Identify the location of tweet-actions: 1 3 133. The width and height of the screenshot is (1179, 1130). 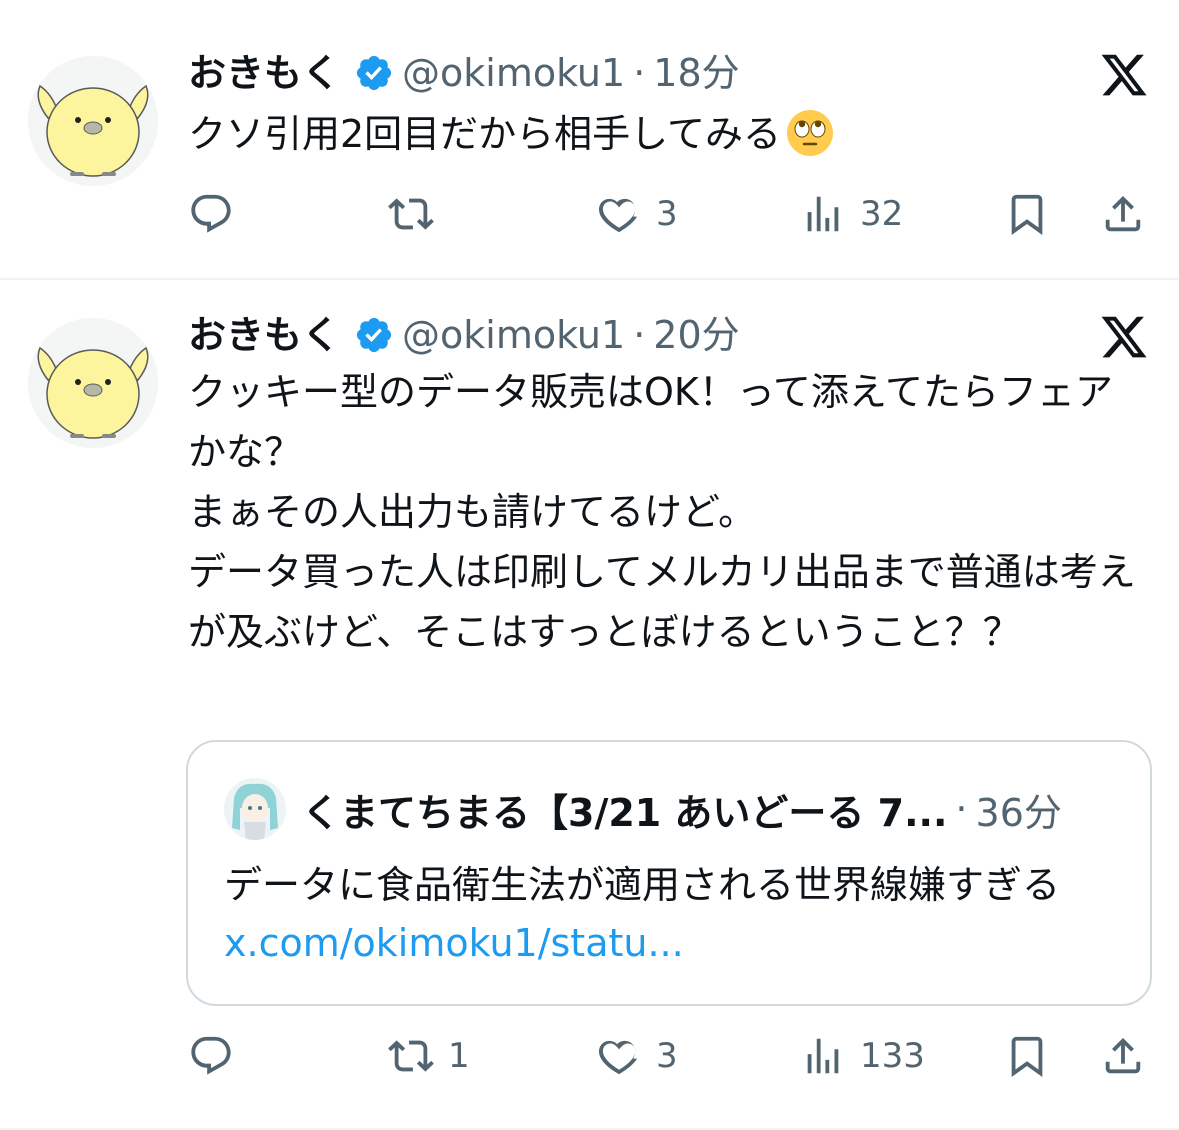
(668, 1056).